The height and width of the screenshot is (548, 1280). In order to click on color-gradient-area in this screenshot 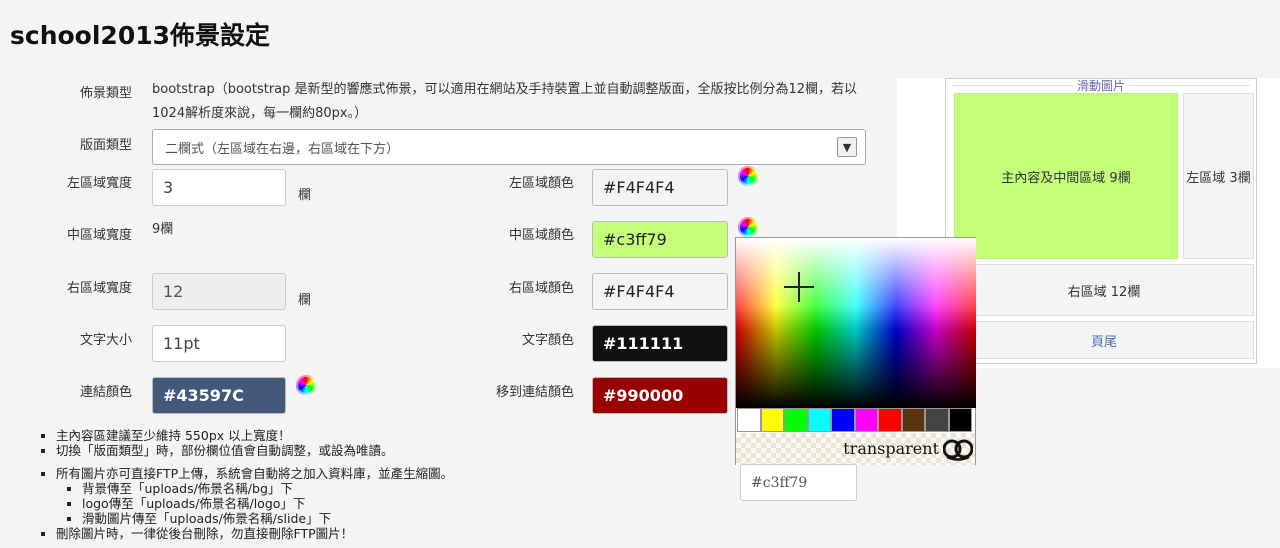, I will do `click(856, 323)`.